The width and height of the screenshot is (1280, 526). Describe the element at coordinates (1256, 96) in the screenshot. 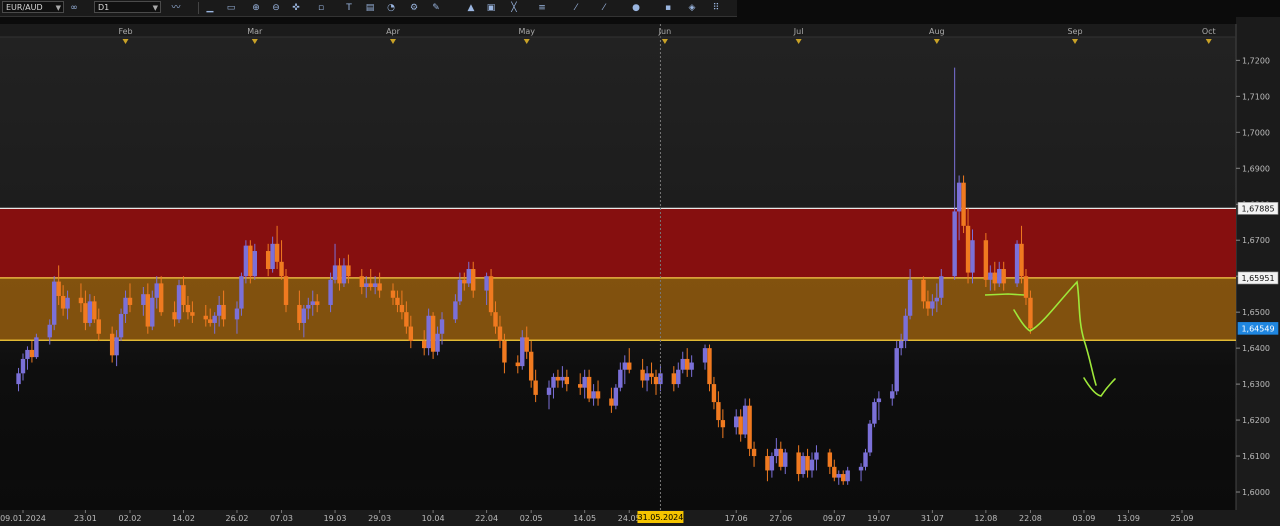

I see `y-tick-label: 1,7100` at that location.